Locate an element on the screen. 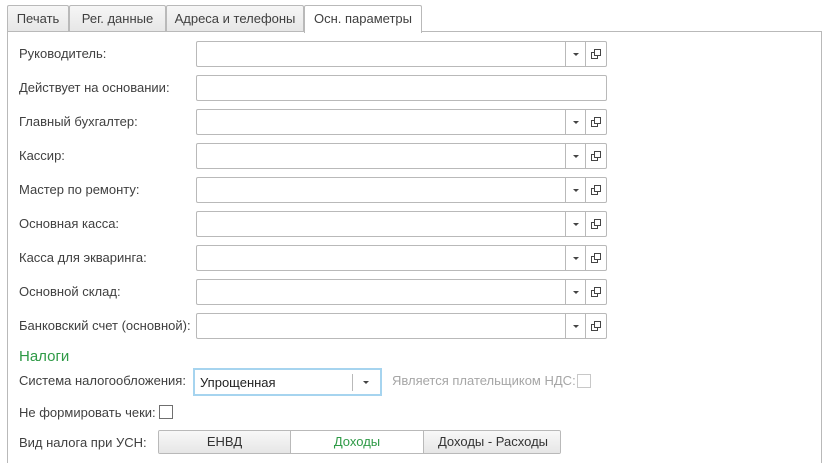 This screenshot has width=828, height=464. cashier-open-button is located at coordinates (595, 156).